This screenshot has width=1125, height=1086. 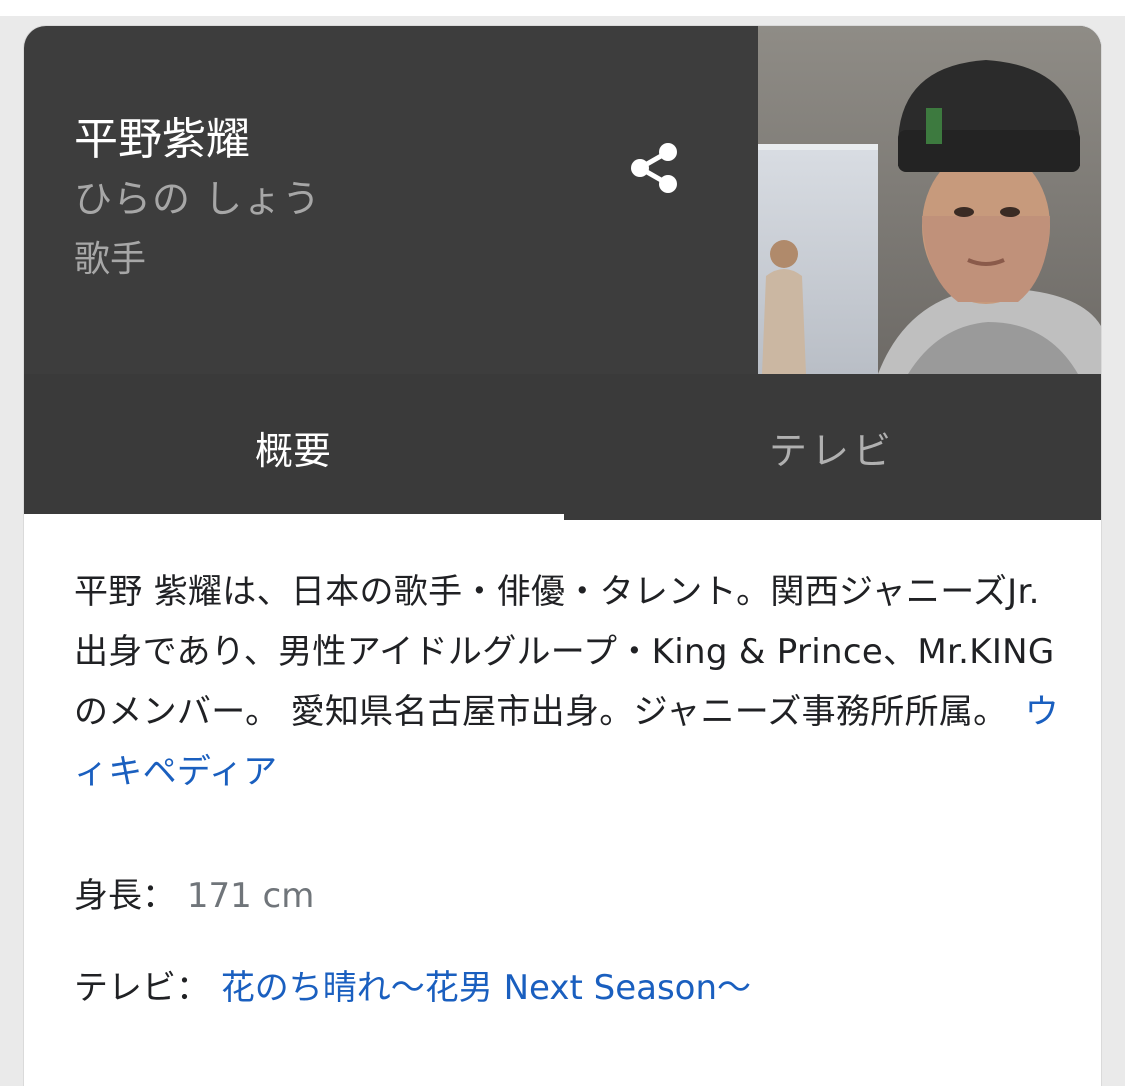 What do you see at coordinates (293, 447) in the screenshot?
I see `tab-overview: 概要` at bounding box center [293, 447].